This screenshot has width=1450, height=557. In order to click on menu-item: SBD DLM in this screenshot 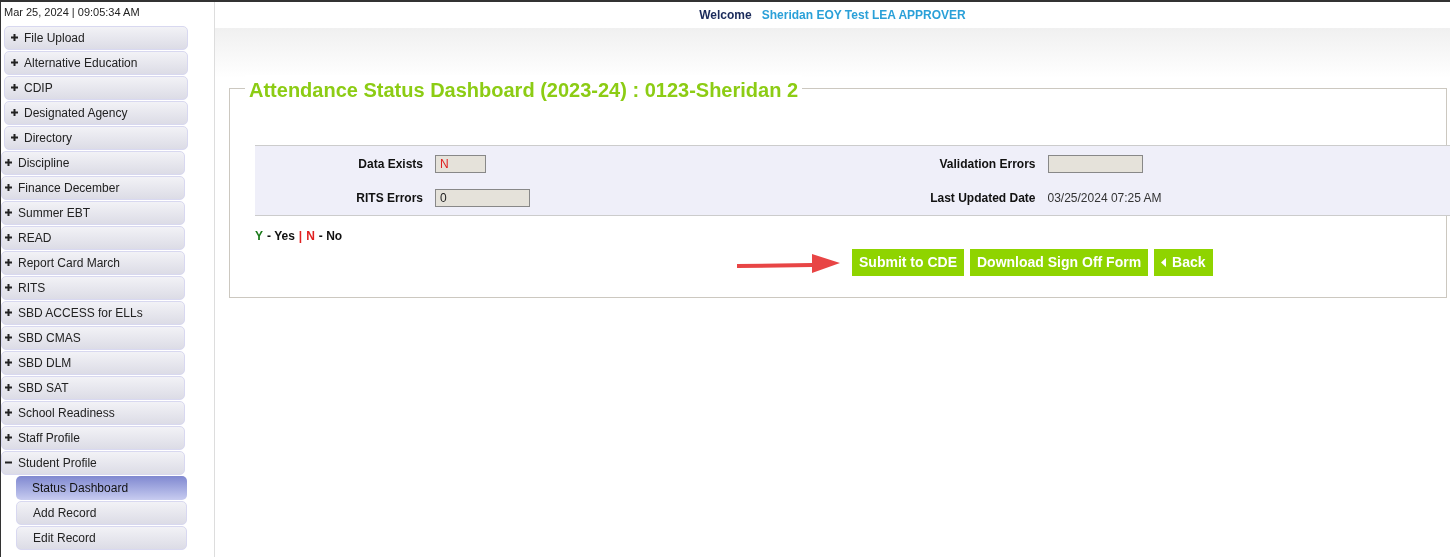, I will do `click(93, 362)`.